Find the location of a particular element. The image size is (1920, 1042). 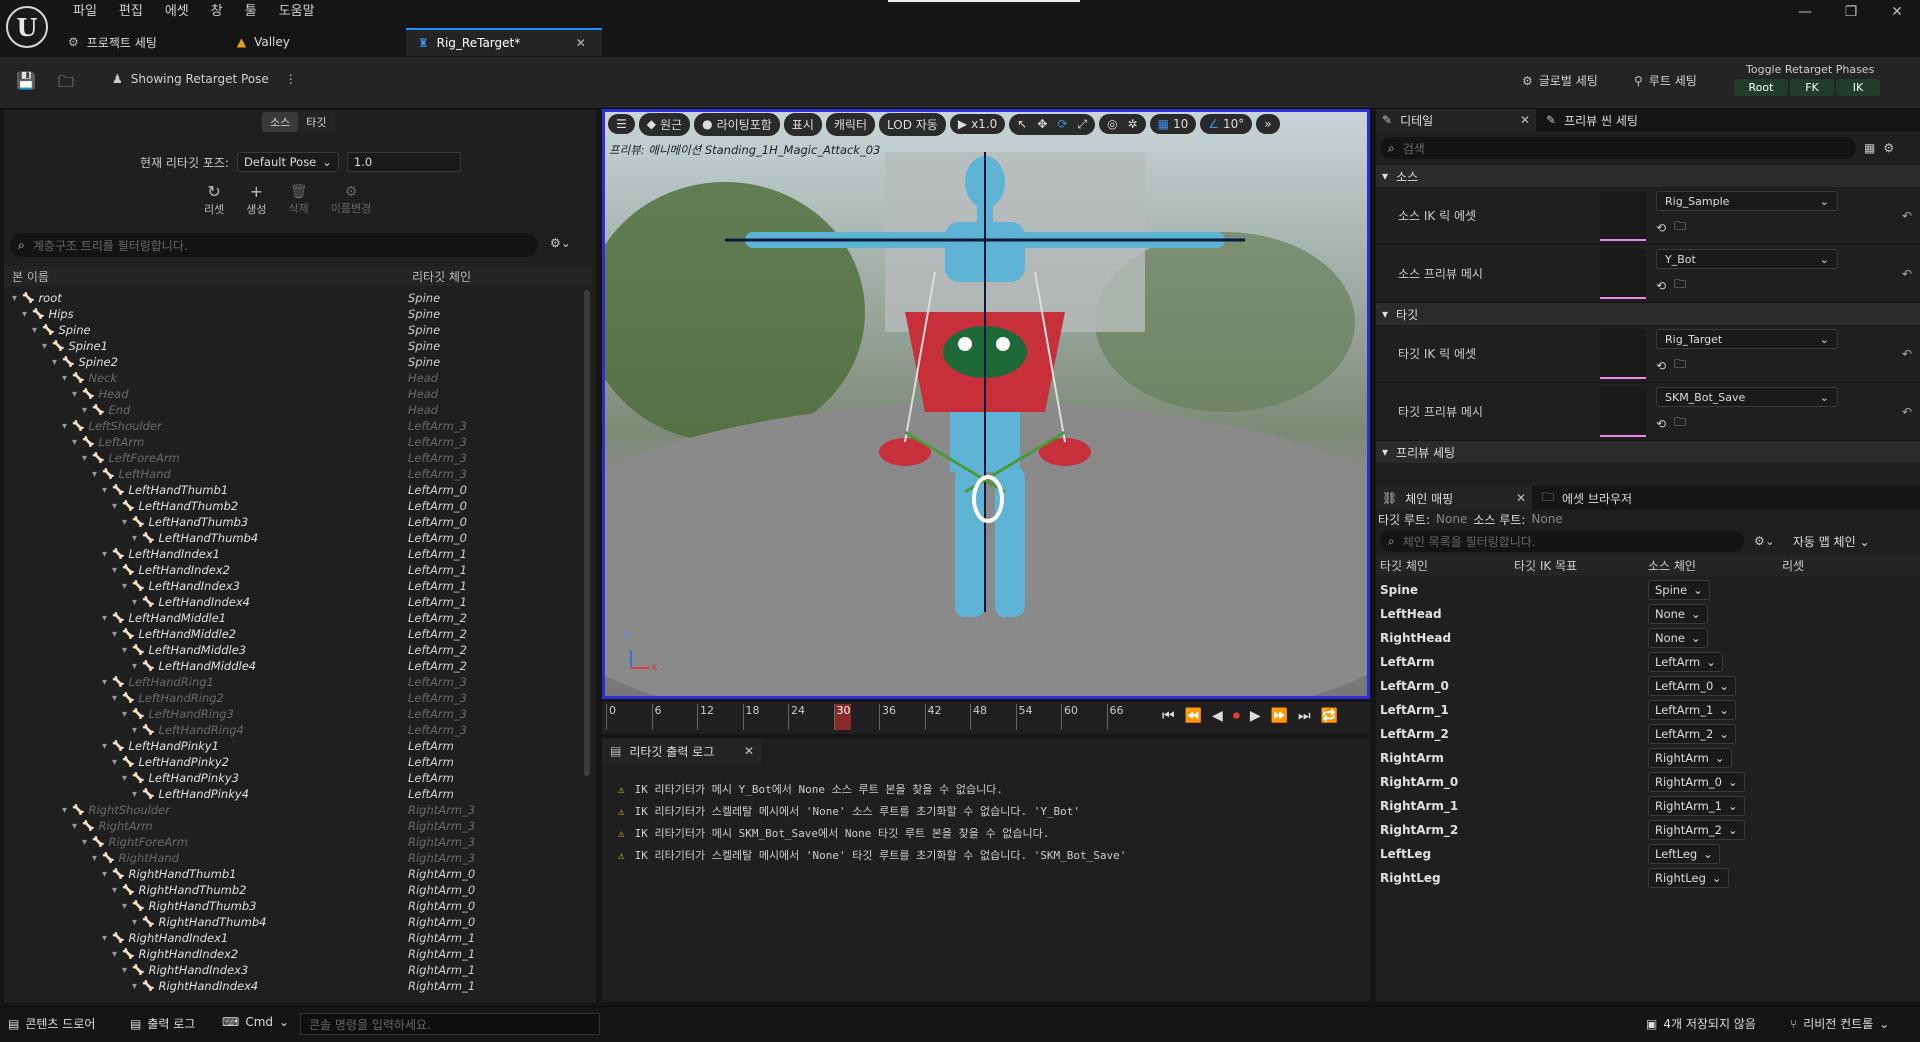

tree-row: ▾ 🦴 LeftHandThumb3 is located at coordinates (185, 522).